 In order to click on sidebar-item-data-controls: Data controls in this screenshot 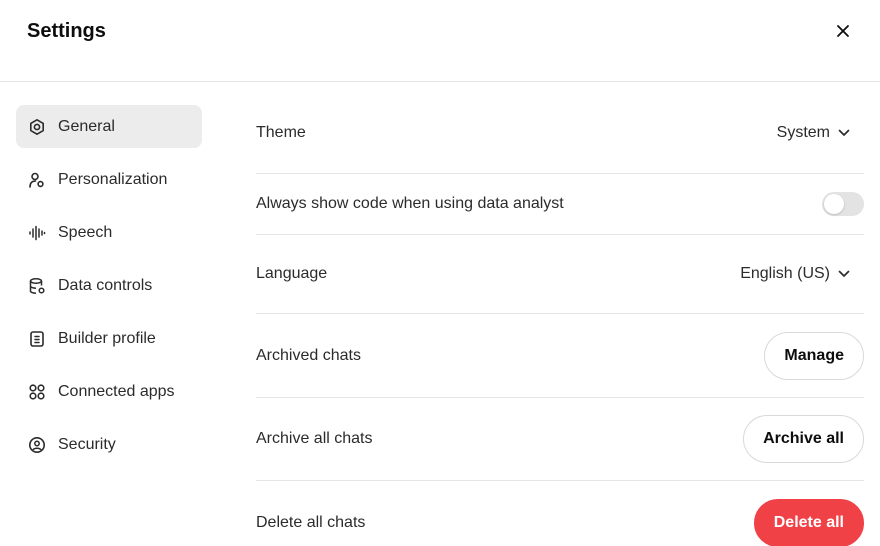, I will do `click(109, 285)`.